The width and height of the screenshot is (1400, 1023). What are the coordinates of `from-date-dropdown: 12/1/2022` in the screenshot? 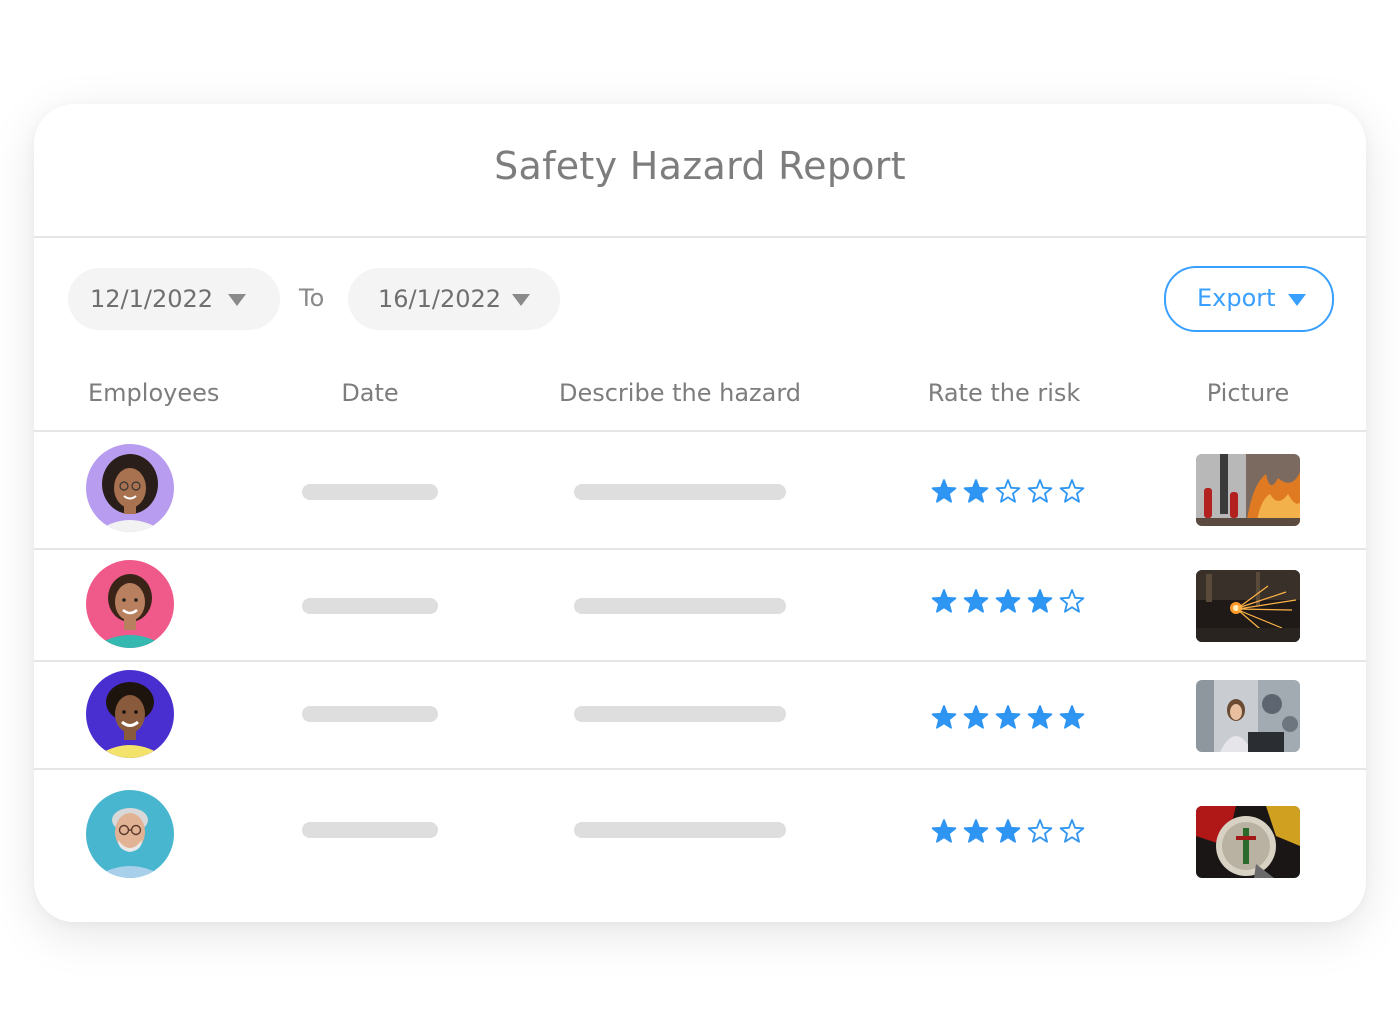 It's located at (174, 299).